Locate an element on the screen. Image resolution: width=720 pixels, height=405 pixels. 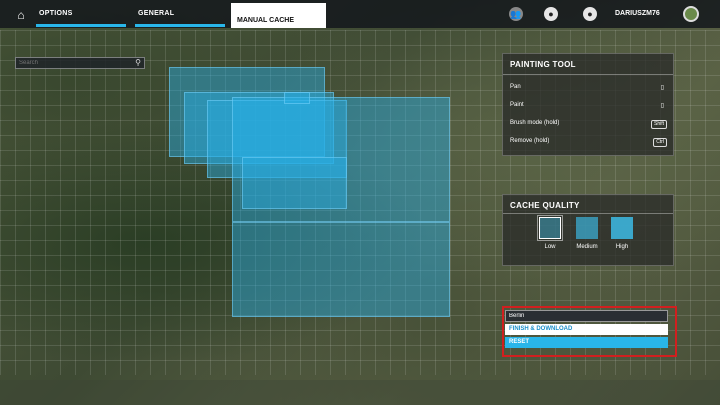
tab-general: GENERAL is located at coordinates (156, 13).